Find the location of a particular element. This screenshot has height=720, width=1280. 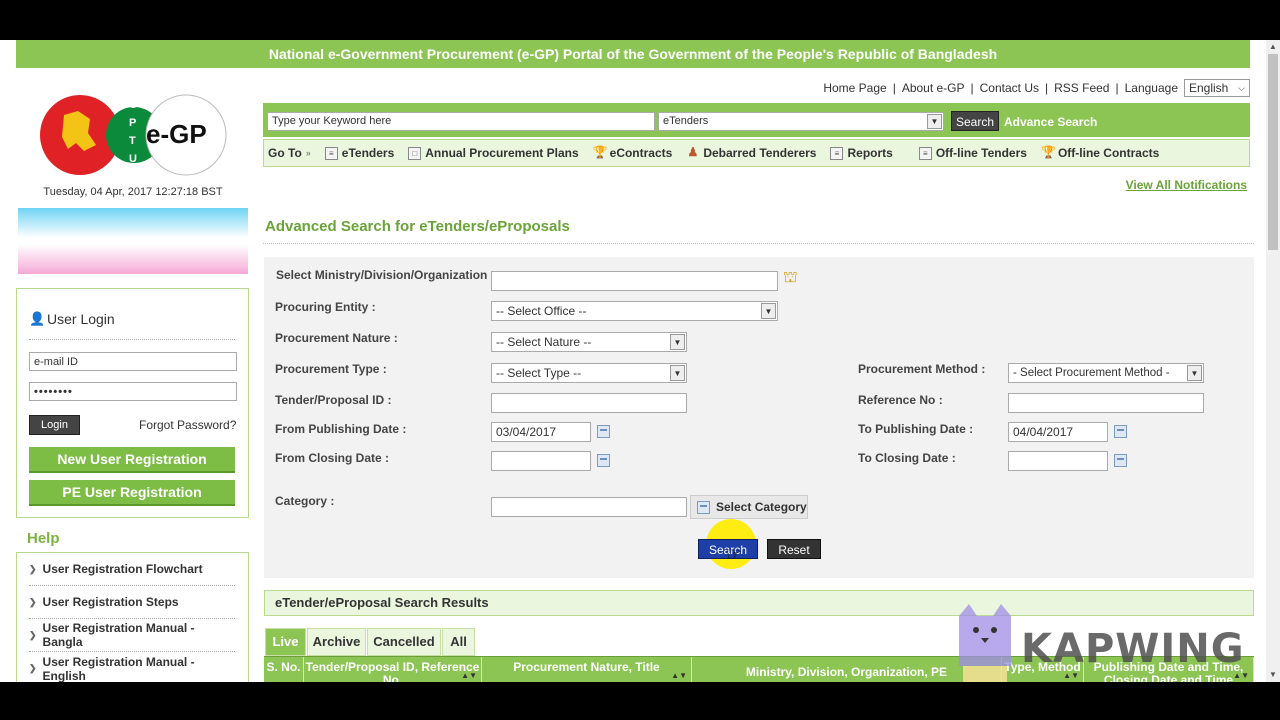

document-icon: ≡ is located at coordinates (331, 153).